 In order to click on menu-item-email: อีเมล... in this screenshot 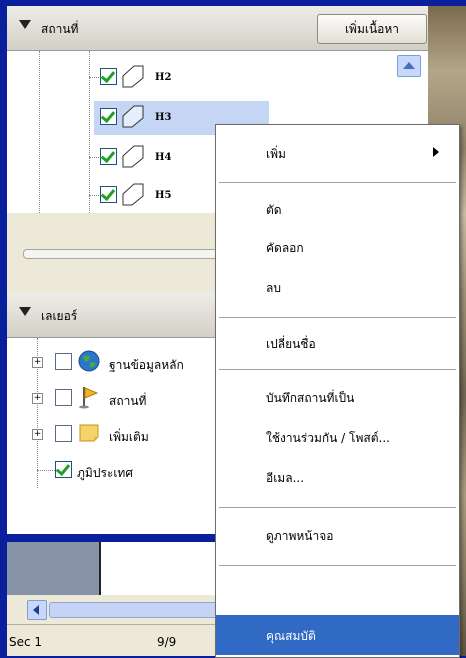, I will do `click(337, 477)`.